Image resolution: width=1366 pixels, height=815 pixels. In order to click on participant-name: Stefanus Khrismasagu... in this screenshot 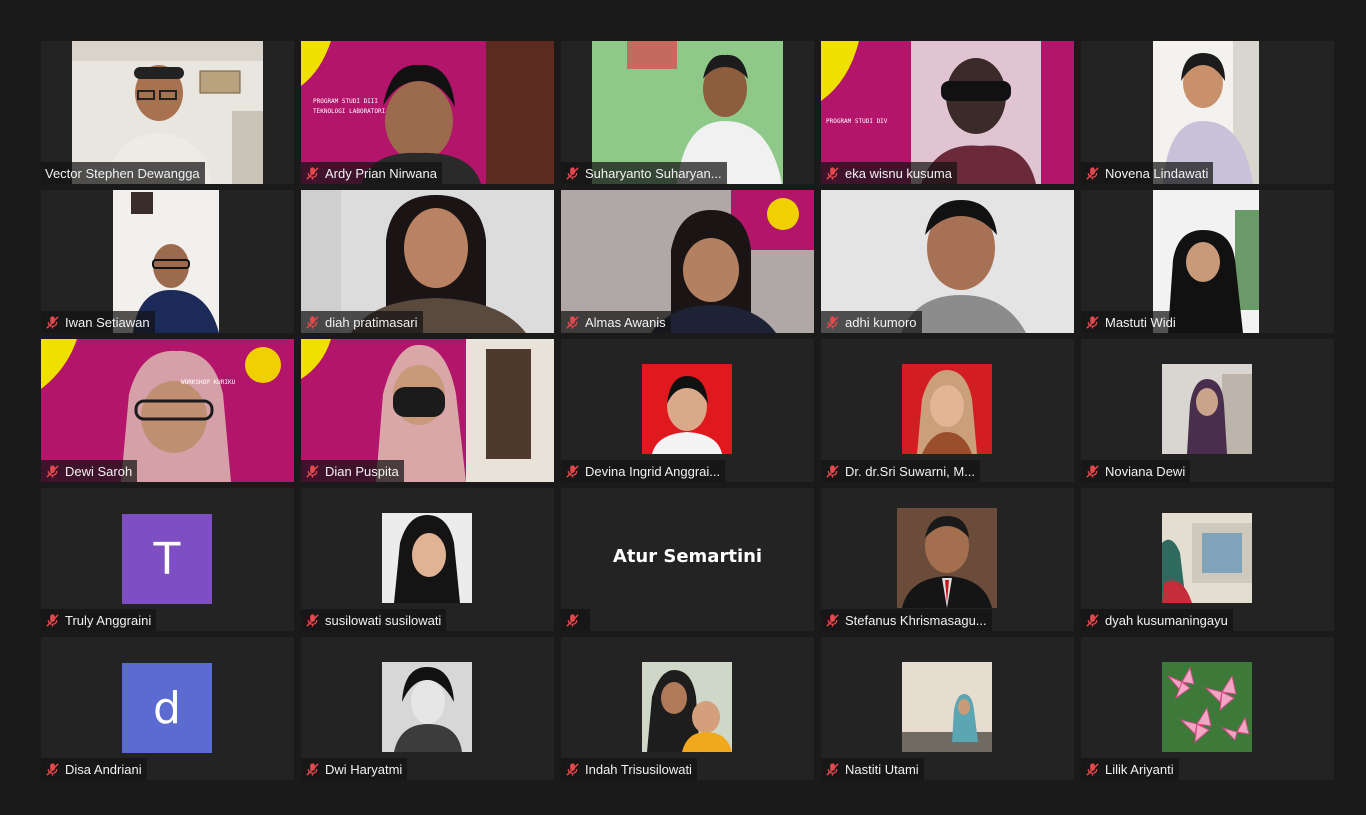, I will do `click(916, 620)`.